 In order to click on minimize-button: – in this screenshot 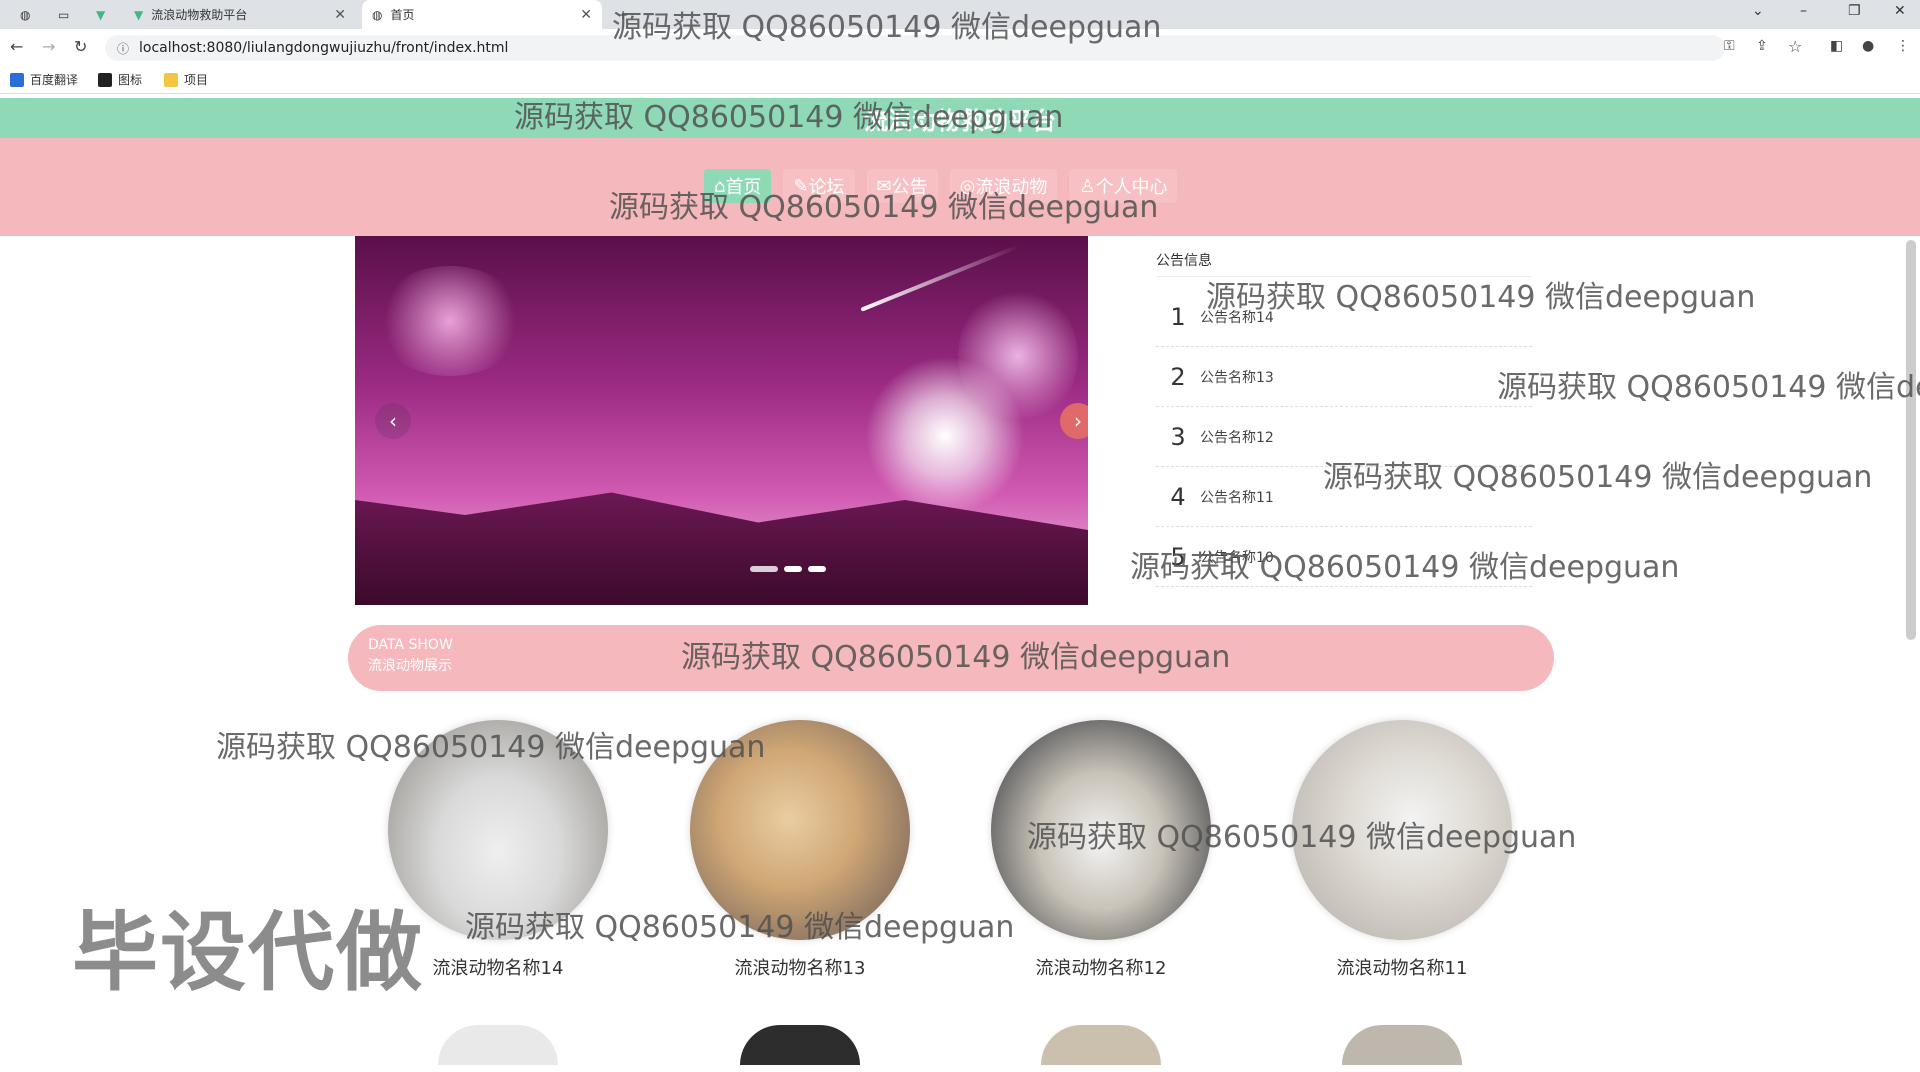, I will do `click(1803, 11)`.